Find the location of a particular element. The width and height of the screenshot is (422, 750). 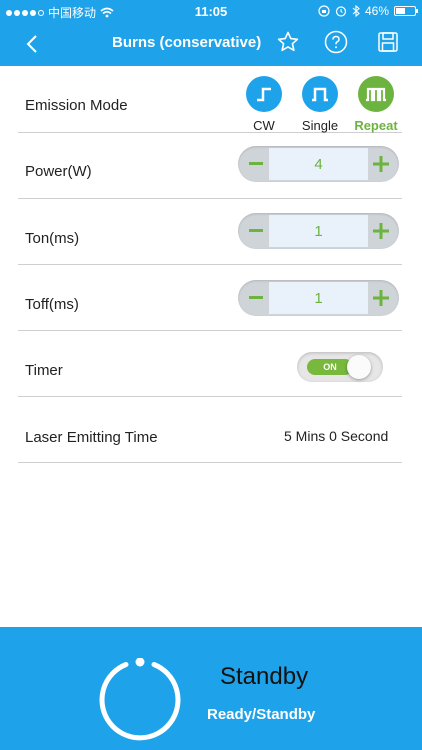

nav-bar: Burns (conservative) is located at coordinates (211, 44).